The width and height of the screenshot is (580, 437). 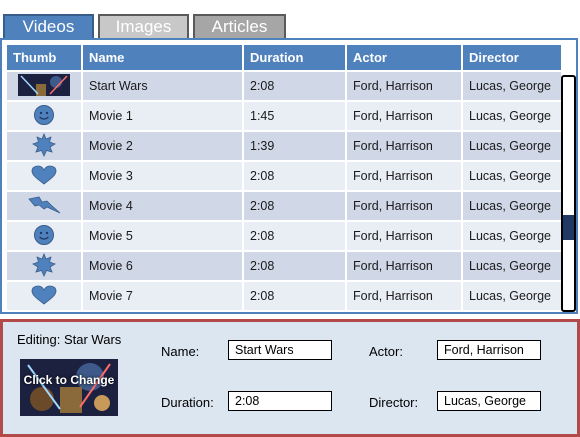 What do you see at coordinates (163, 175) in the screenshot?
I see `cell-name: Movie 3` at bounding box center [163, 175].